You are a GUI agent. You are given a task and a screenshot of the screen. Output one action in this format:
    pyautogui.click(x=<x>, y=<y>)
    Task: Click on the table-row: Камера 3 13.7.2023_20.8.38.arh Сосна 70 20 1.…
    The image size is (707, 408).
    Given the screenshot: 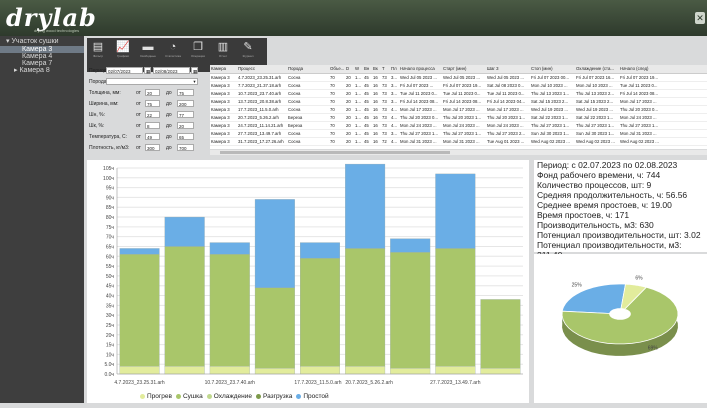 What is the action you would take?
    pyautogui.click(x=458, y=102)
    